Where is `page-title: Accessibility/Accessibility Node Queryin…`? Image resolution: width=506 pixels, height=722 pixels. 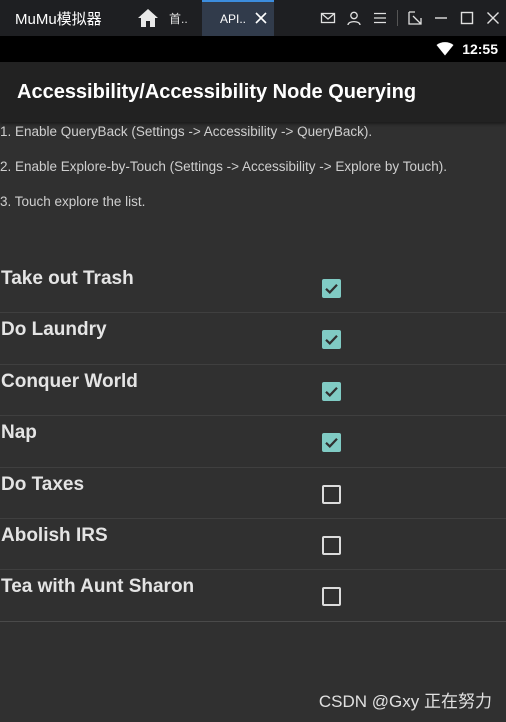 page-title: Accessibility/Accessibility Node Queryin… is located at coordinates (217, 92).